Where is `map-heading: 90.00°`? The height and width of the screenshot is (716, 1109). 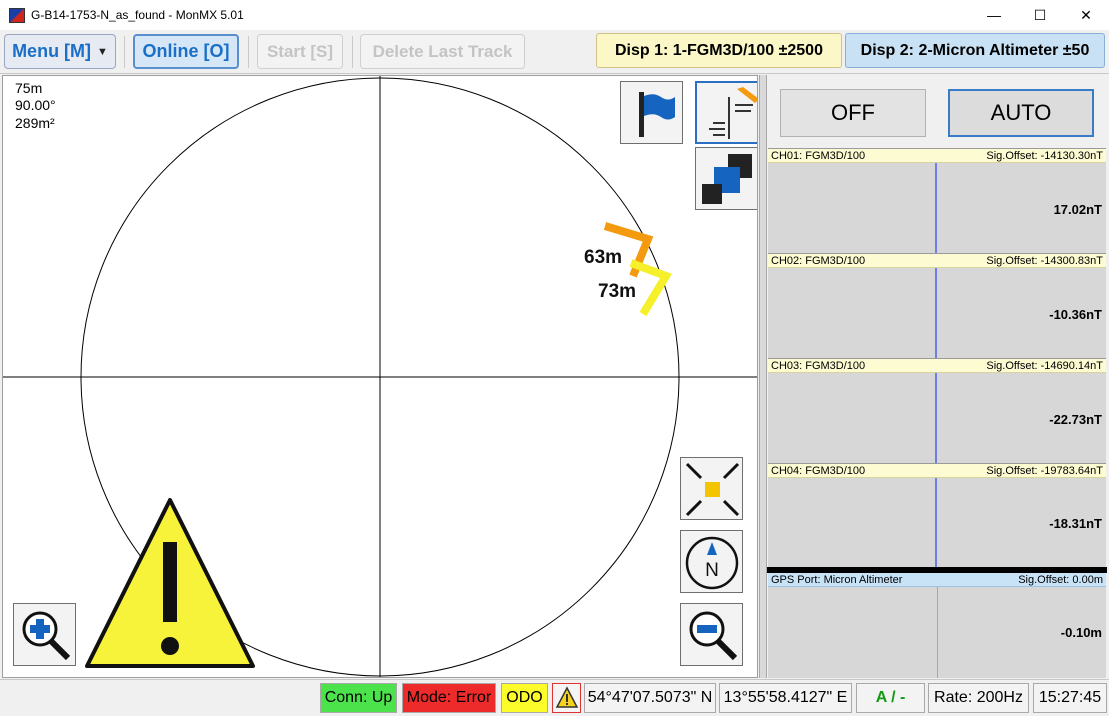
map-heading: 90.00° is located at coordinates (35, 105).